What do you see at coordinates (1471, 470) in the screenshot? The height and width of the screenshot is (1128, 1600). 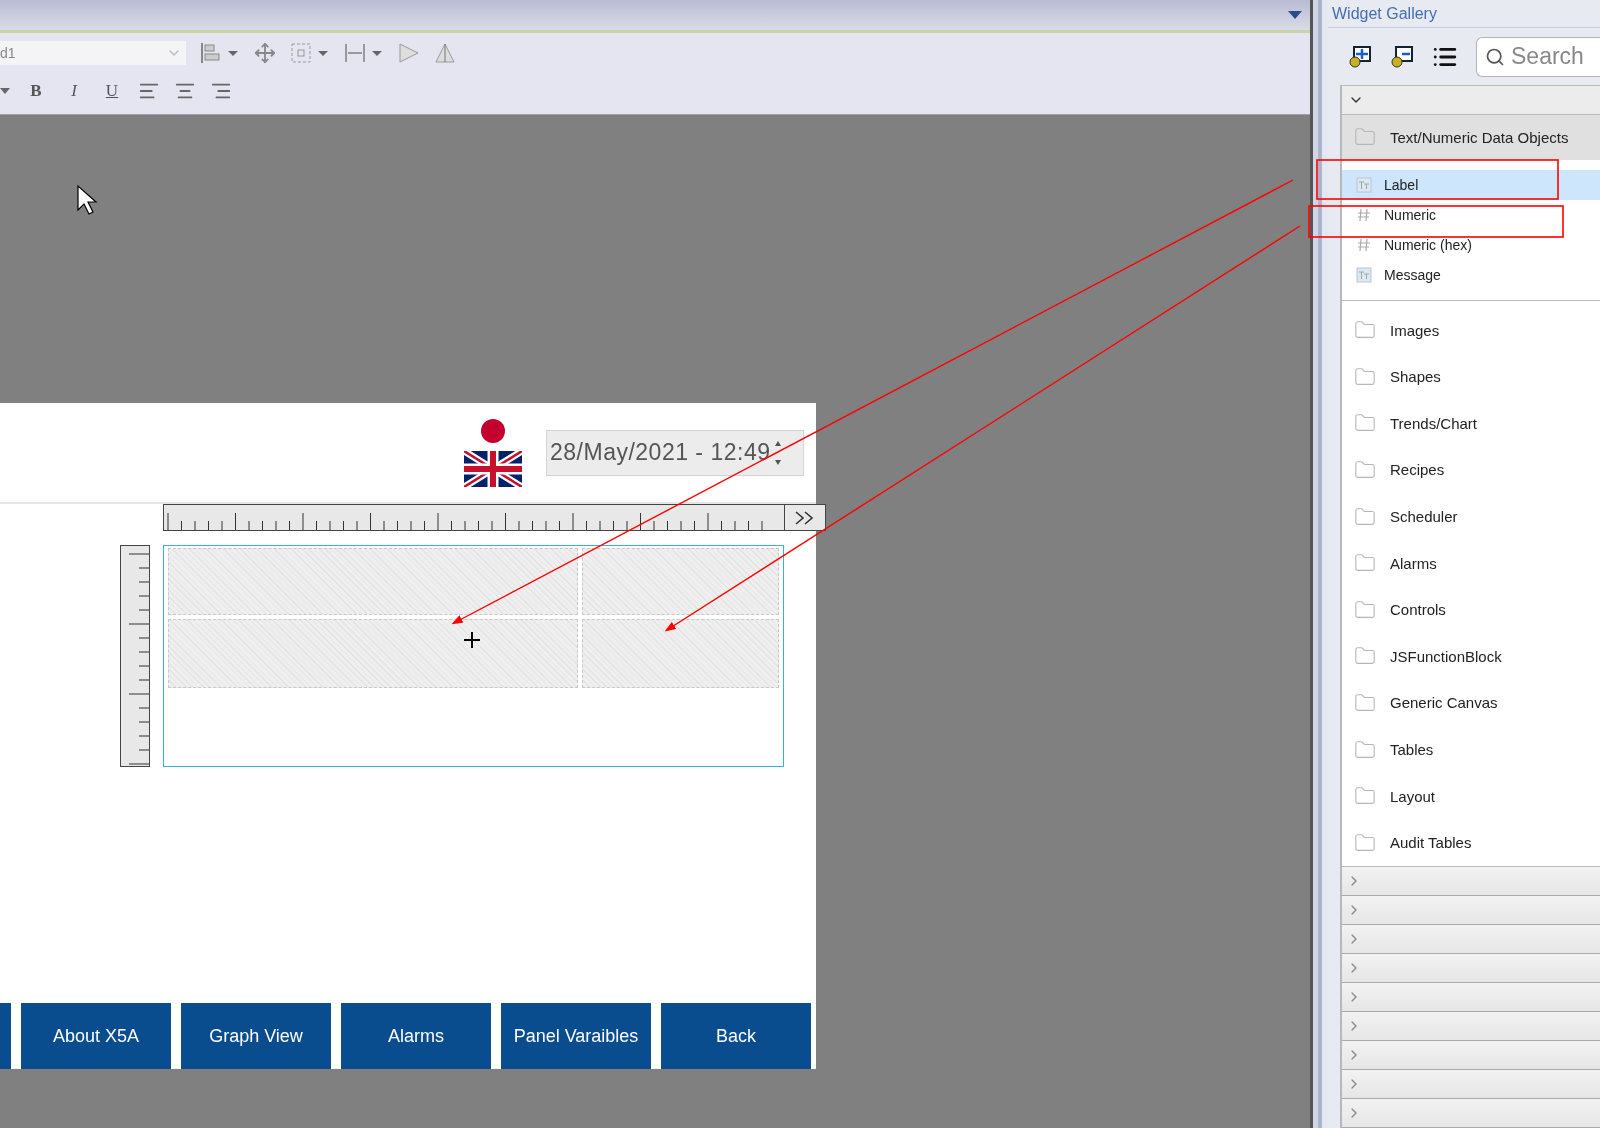 I see `category-item: Recipes` at bounding box center [1471, 470].